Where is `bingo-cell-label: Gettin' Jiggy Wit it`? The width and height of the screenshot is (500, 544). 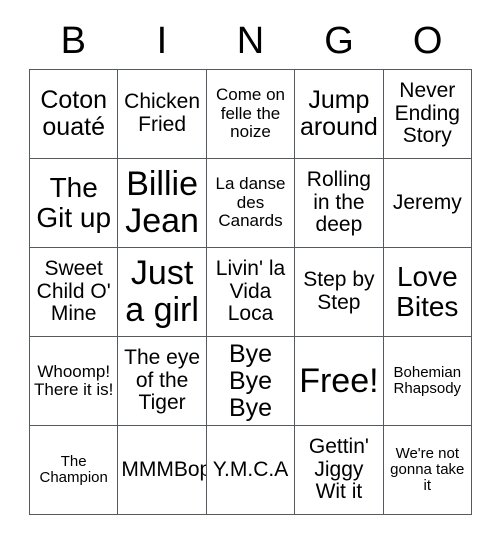
bingo-cell-label: Gettin' Jiggy Wit it is located at coordinates (338, 469).